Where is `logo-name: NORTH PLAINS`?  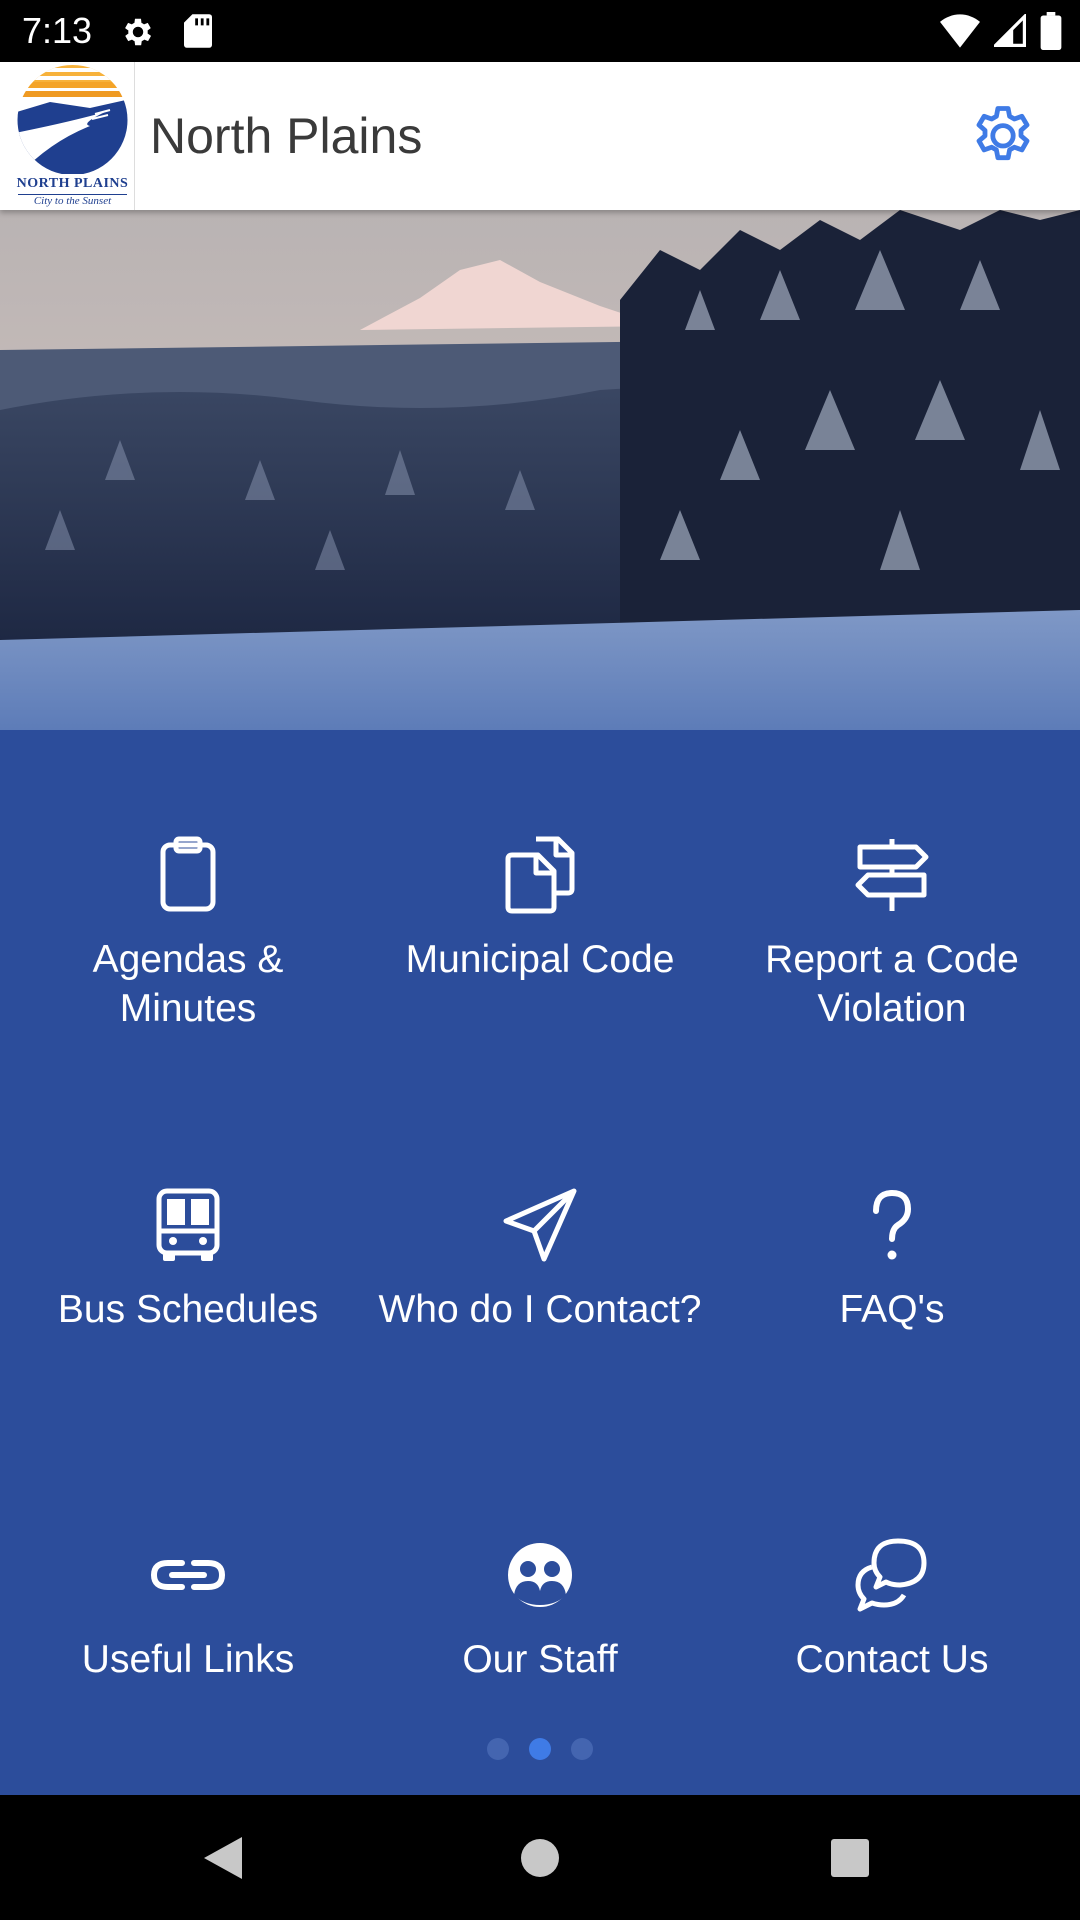
logo-name: NORTH PLAINS is located at coordinates (72, 183).